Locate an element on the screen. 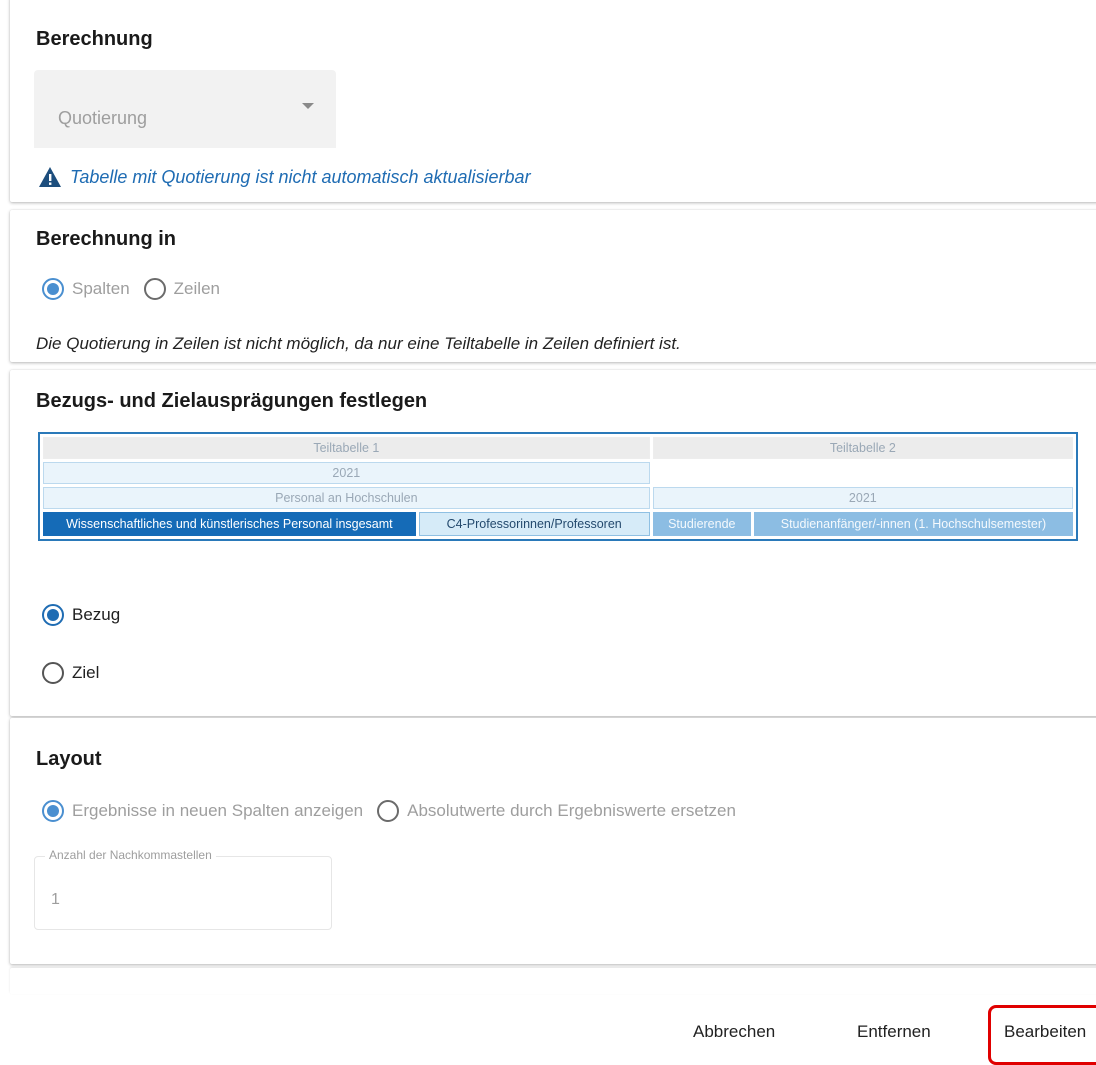 This screenshot has height=1065, width=1096. dropdown-arrow-icon is located at coordinates (308, 106).